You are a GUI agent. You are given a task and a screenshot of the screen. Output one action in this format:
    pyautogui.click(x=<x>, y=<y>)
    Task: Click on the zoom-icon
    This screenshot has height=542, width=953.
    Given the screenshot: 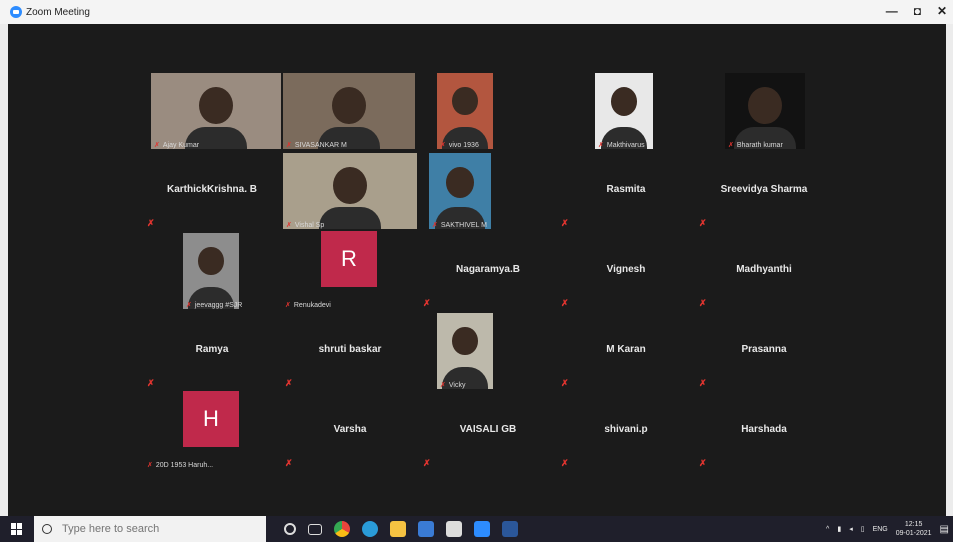 What is the action you would take?
    pyautogui.click(x=482, y=529)
    